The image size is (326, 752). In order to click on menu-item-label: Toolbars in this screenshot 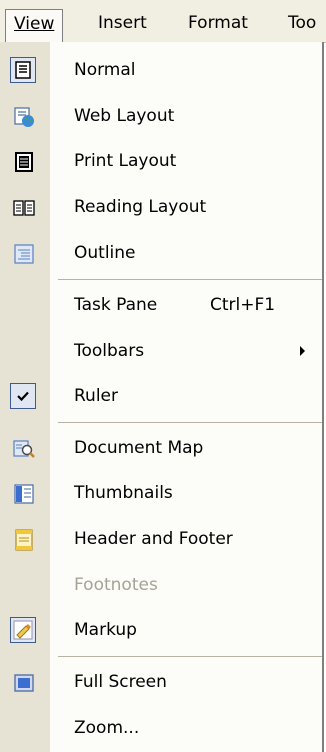, I will do `click(109, 351)`.